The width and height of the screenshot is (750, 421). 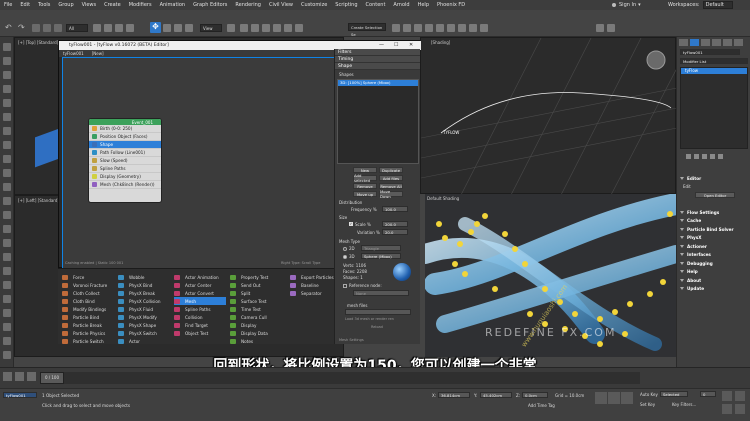 I want to click on pan-icon, so click(x=740, y=409).